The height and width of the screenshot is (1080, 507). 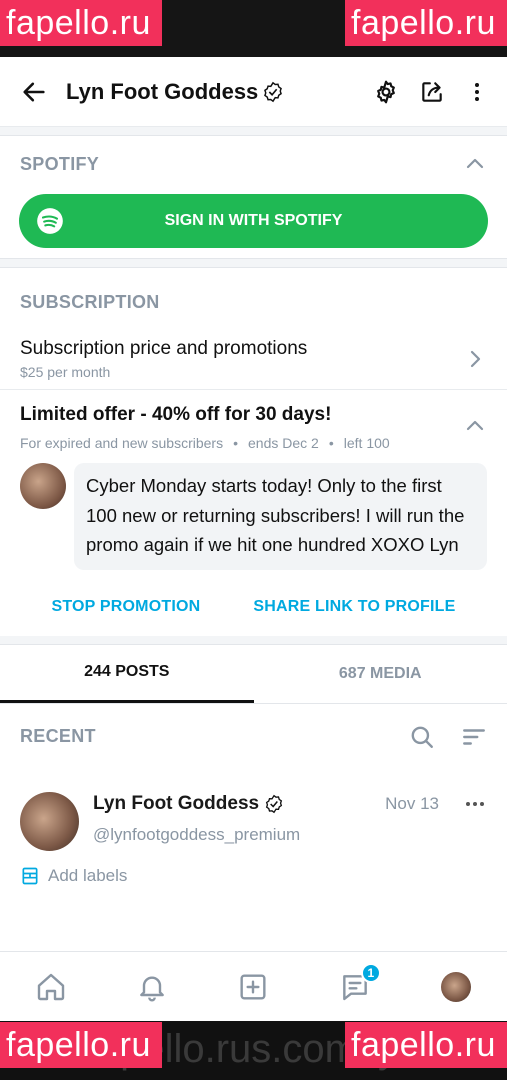 I want to click on post-author: Lyn Foot Goddess, so click(x=188, y=804).